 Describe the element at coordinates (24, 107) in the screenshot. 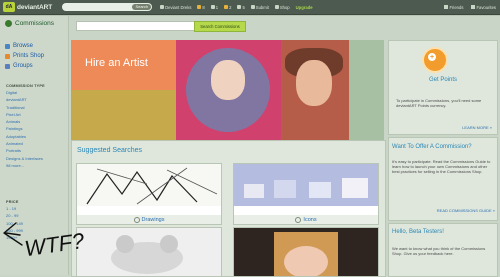

I see `list-item: Traditional` at that location.